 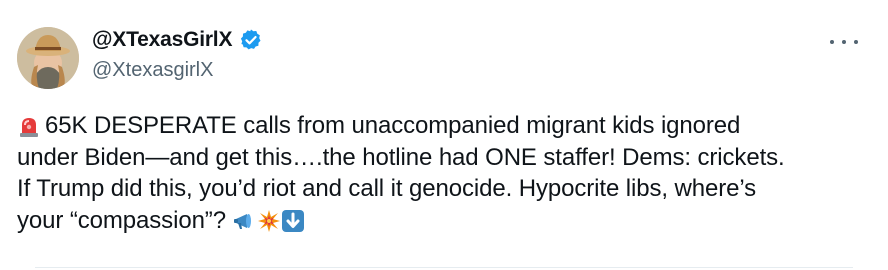 I want to click on more-dots-icon, so click(x=832, y=42).